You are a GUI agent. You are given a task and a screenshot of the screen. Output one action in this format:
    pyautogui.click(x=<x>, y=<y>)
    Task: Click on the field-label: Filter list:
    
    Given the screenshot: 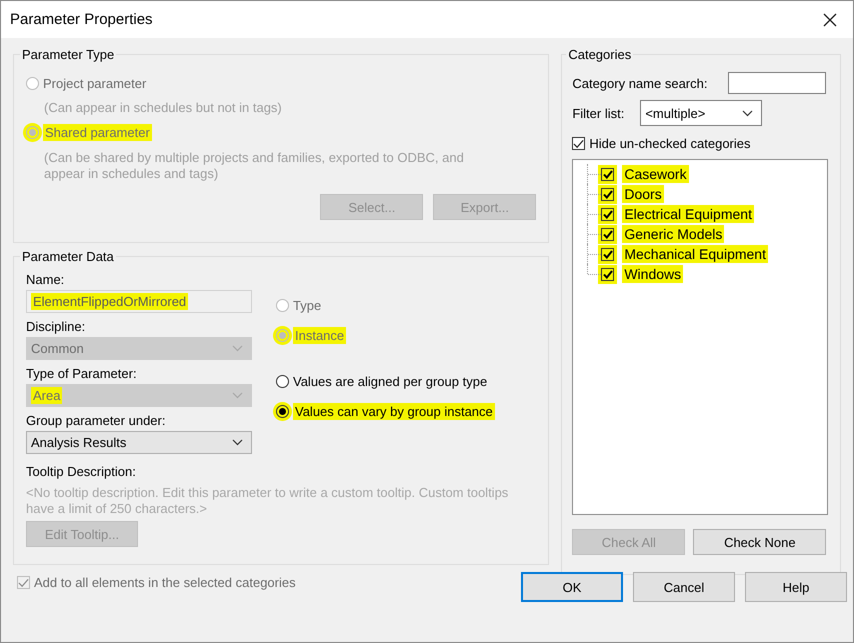 What is the action you would take?
    pyautogui.click(x=598, y=113)
    